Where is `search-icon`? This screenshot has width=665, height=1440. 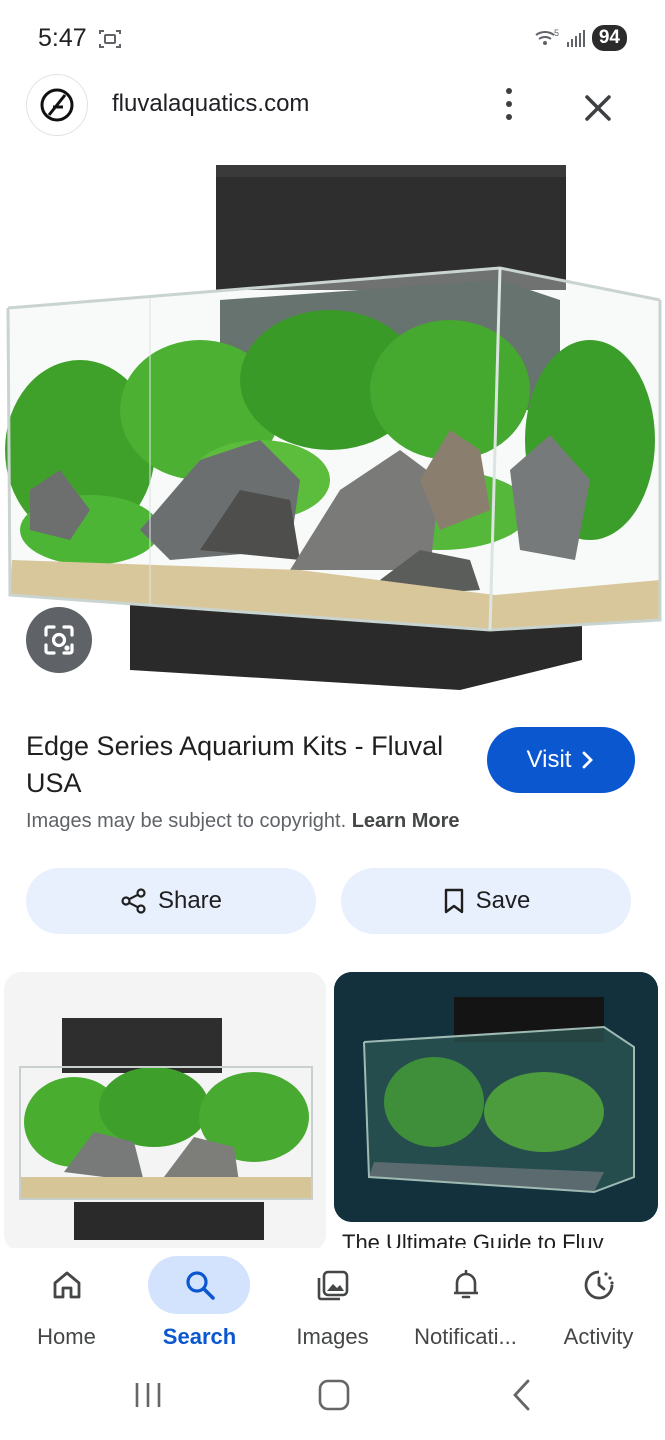
search-icon is located at coordinates (200, 1285).